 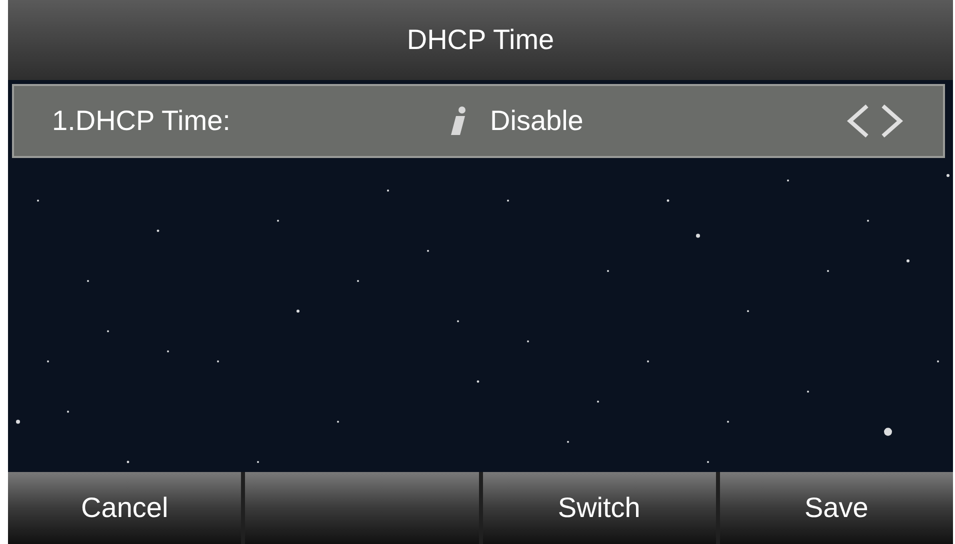 What do you see at coordinates (478, 121) in the screenshot?
I see `setting-row: 1.DHCP Time: Disable` at bounding box center [478, 121].